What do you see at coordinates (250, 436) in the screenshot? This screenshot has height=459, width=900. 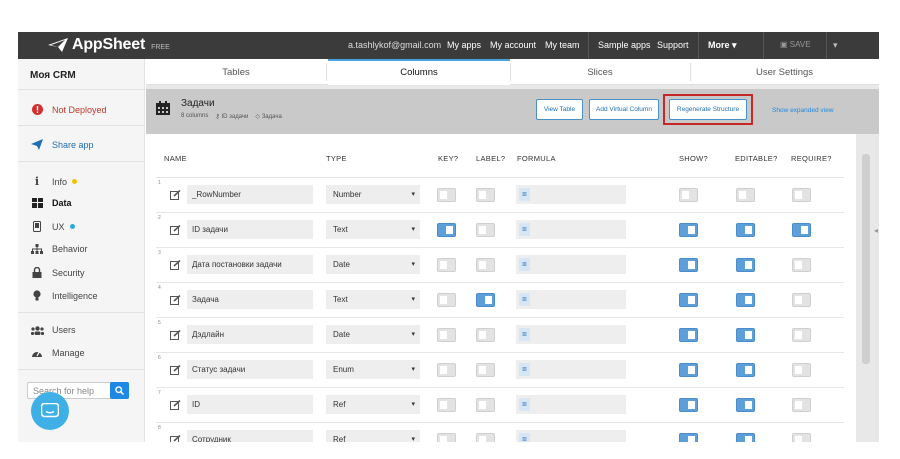 I see `column-name-field: Сотрудник` at bounding box center [250, 436].